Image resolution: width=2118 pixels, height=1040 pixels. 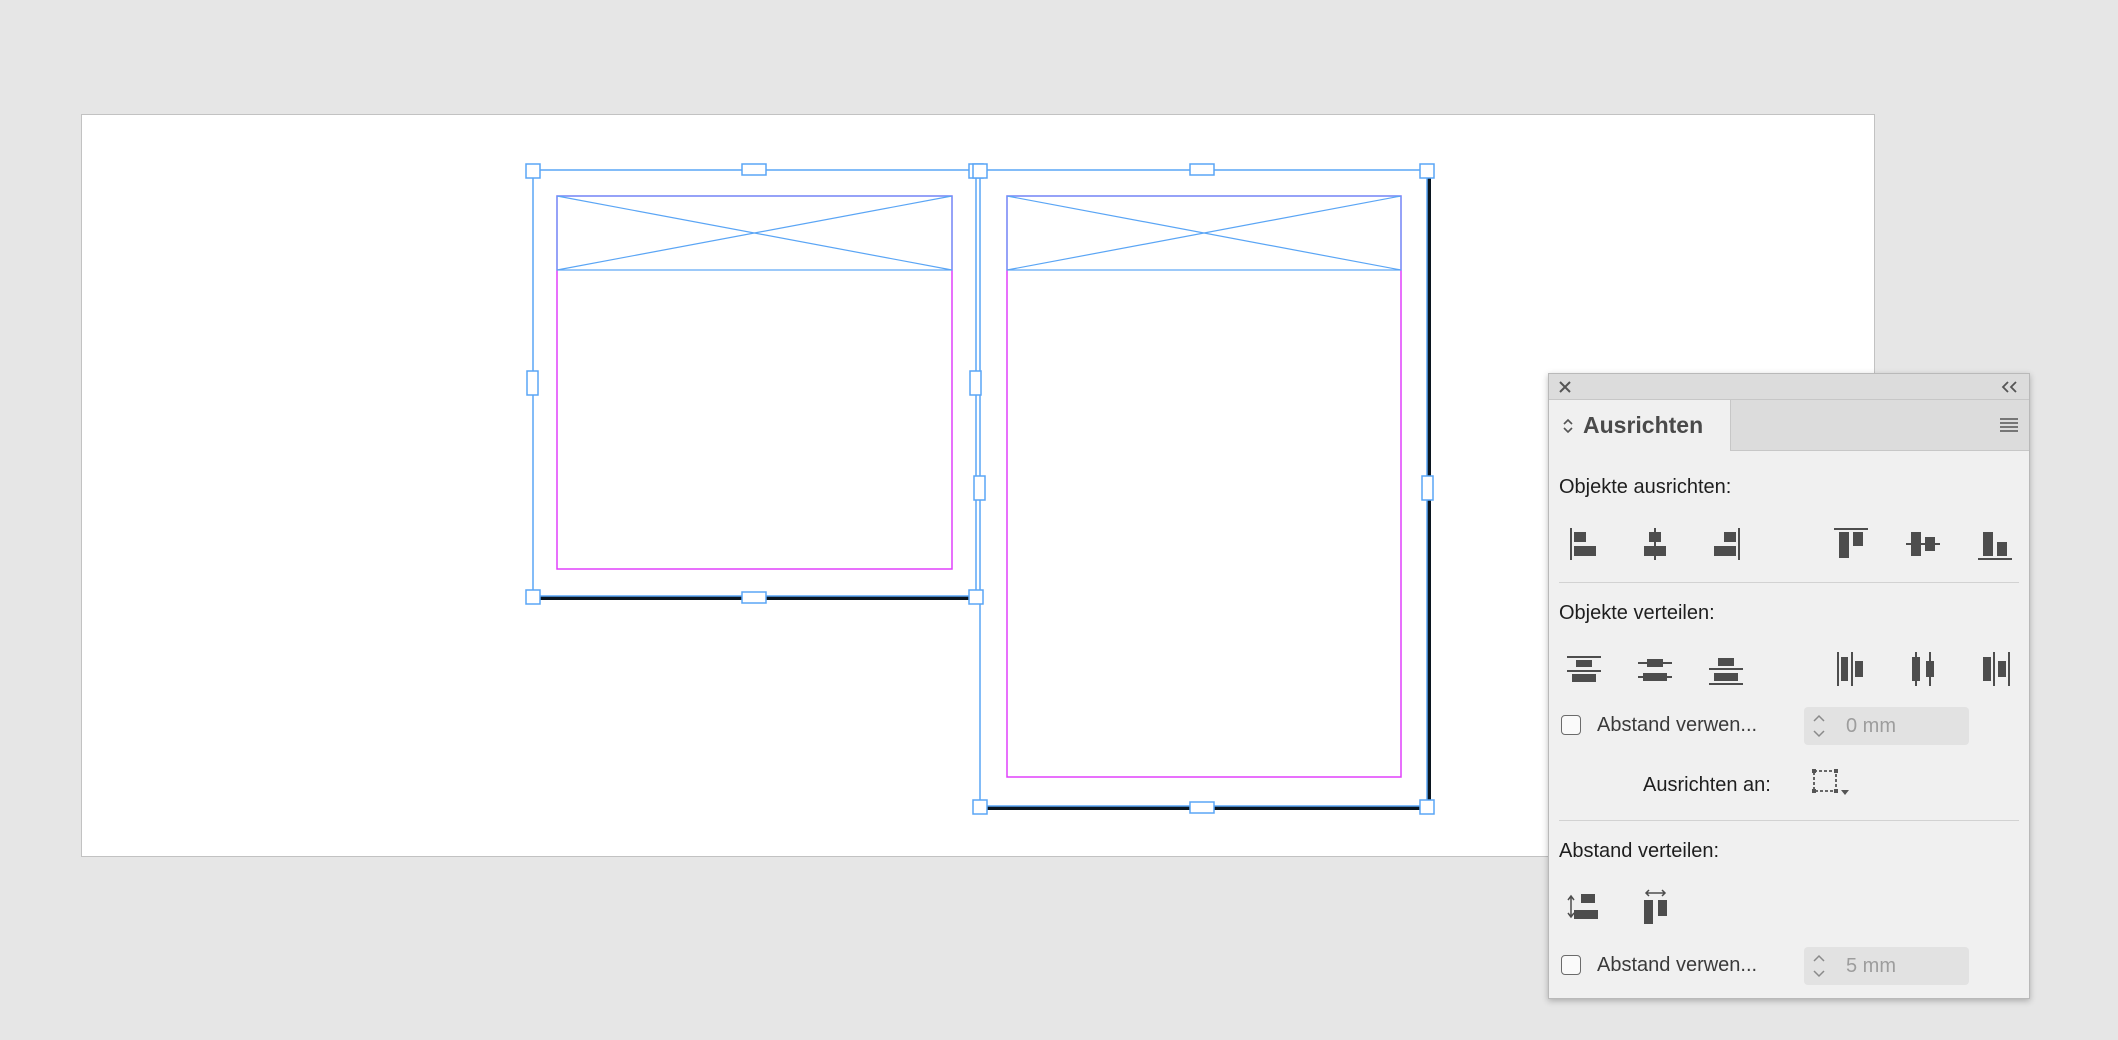 I want to click on panel-tab-bar: Ausrichten, so click(x=1789, y=425).